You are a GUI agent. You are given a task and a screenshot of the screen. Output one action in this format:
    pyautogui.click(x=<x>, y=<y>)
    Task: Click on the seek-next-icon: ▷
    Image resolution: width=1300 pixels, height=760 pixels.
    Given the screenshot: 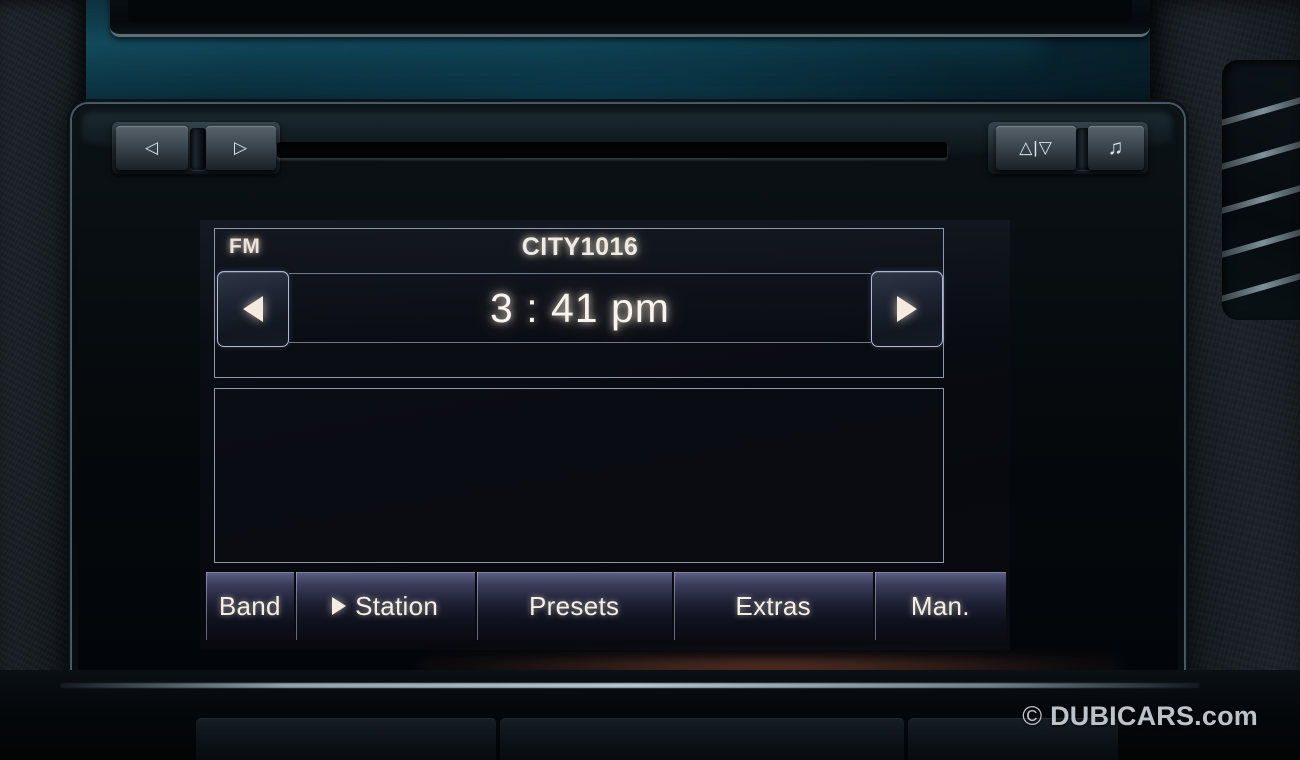 What is the action you would take?
    pyautogui.click(x=241, y=147)
    